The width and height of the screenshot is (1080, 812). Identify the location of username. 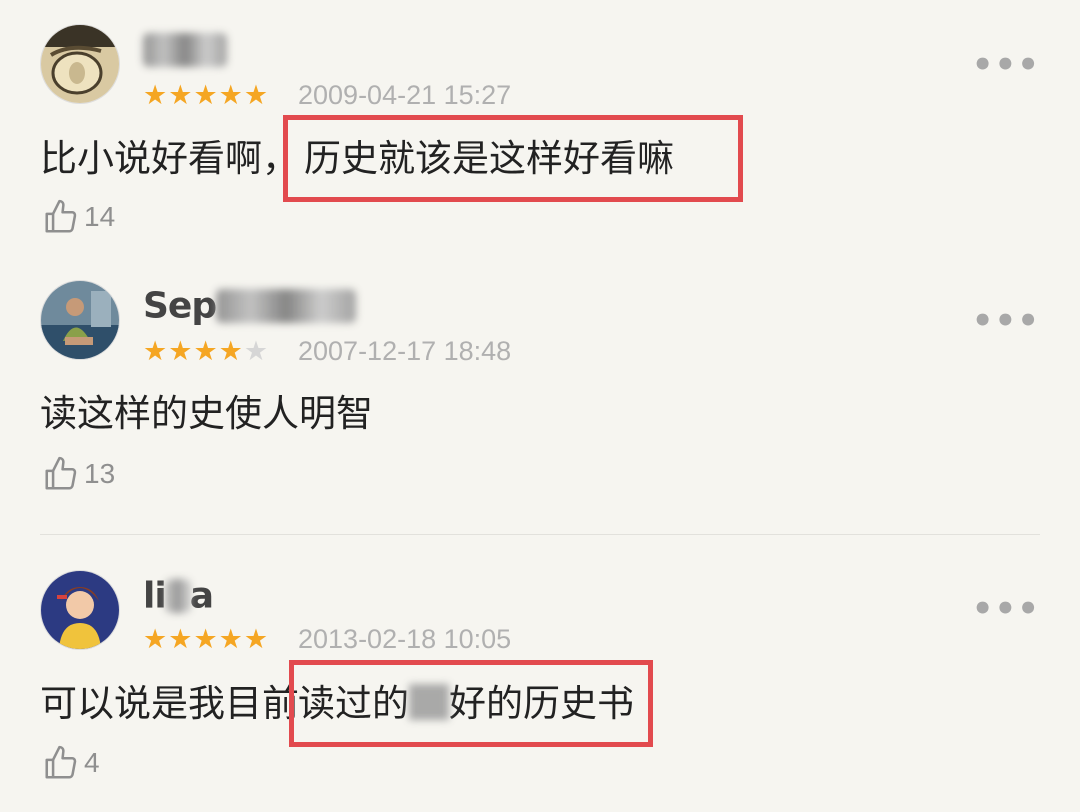
(185, 48).